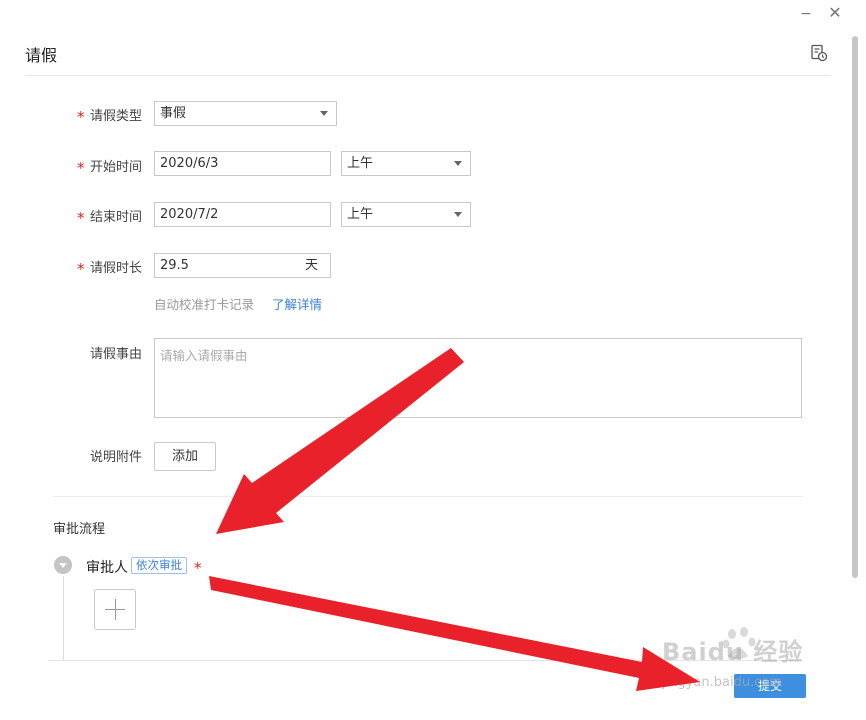 The image size is (866, 720). I want to click on start-date-input: 2020/6/3, so click(242, 163).